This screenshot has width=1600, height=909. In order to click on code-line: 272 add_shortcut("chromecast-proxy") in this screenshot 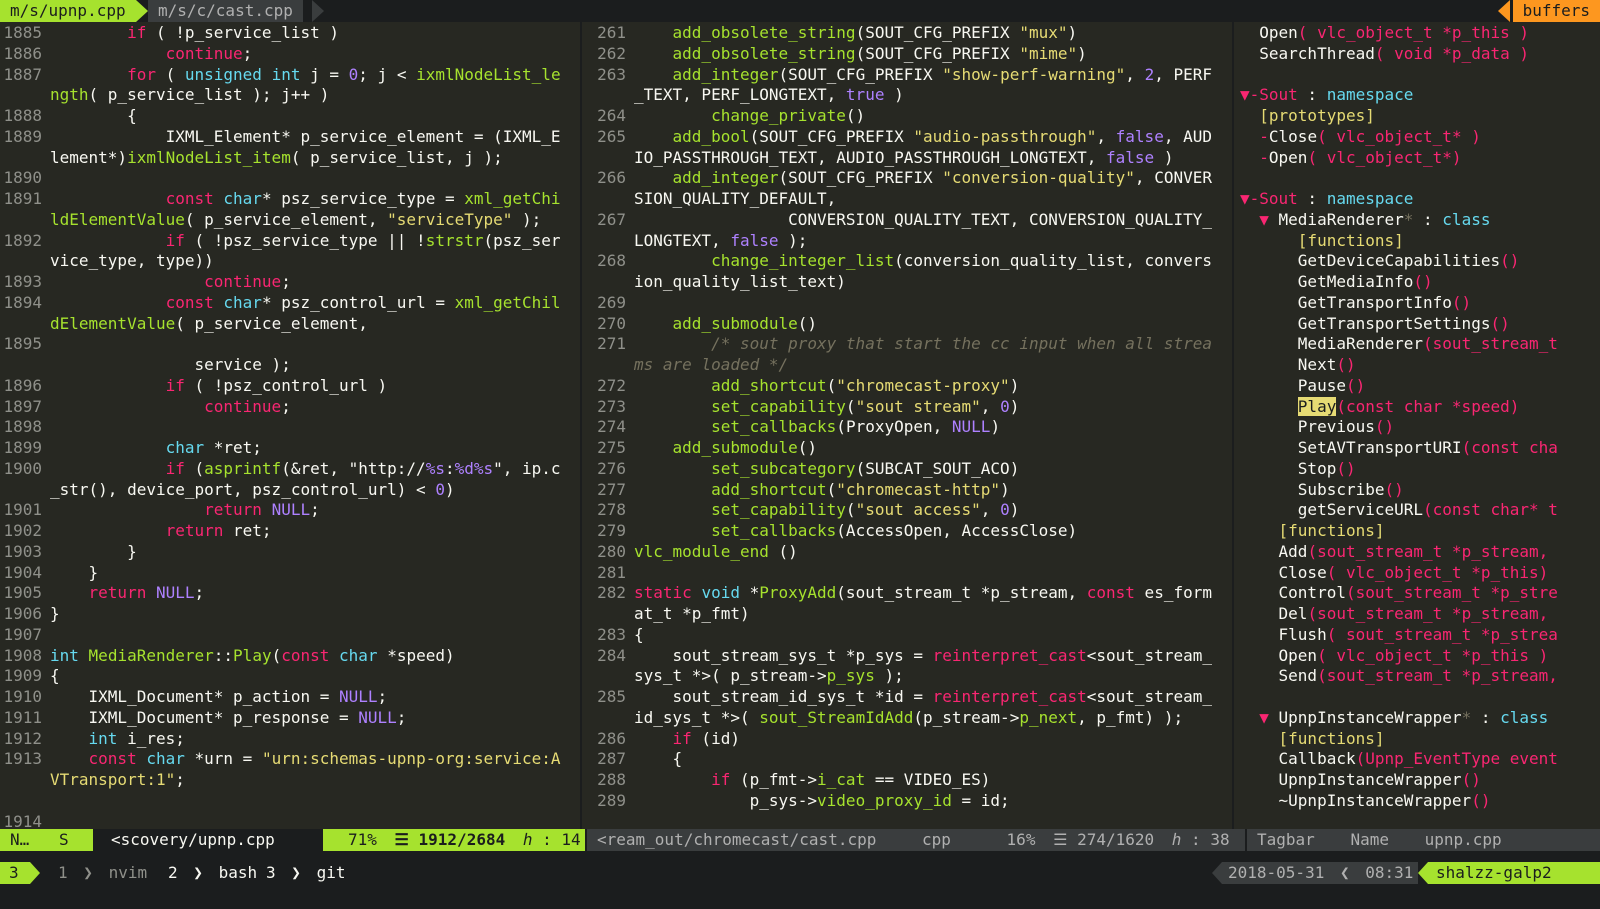, I will do `click(800, 385)`.